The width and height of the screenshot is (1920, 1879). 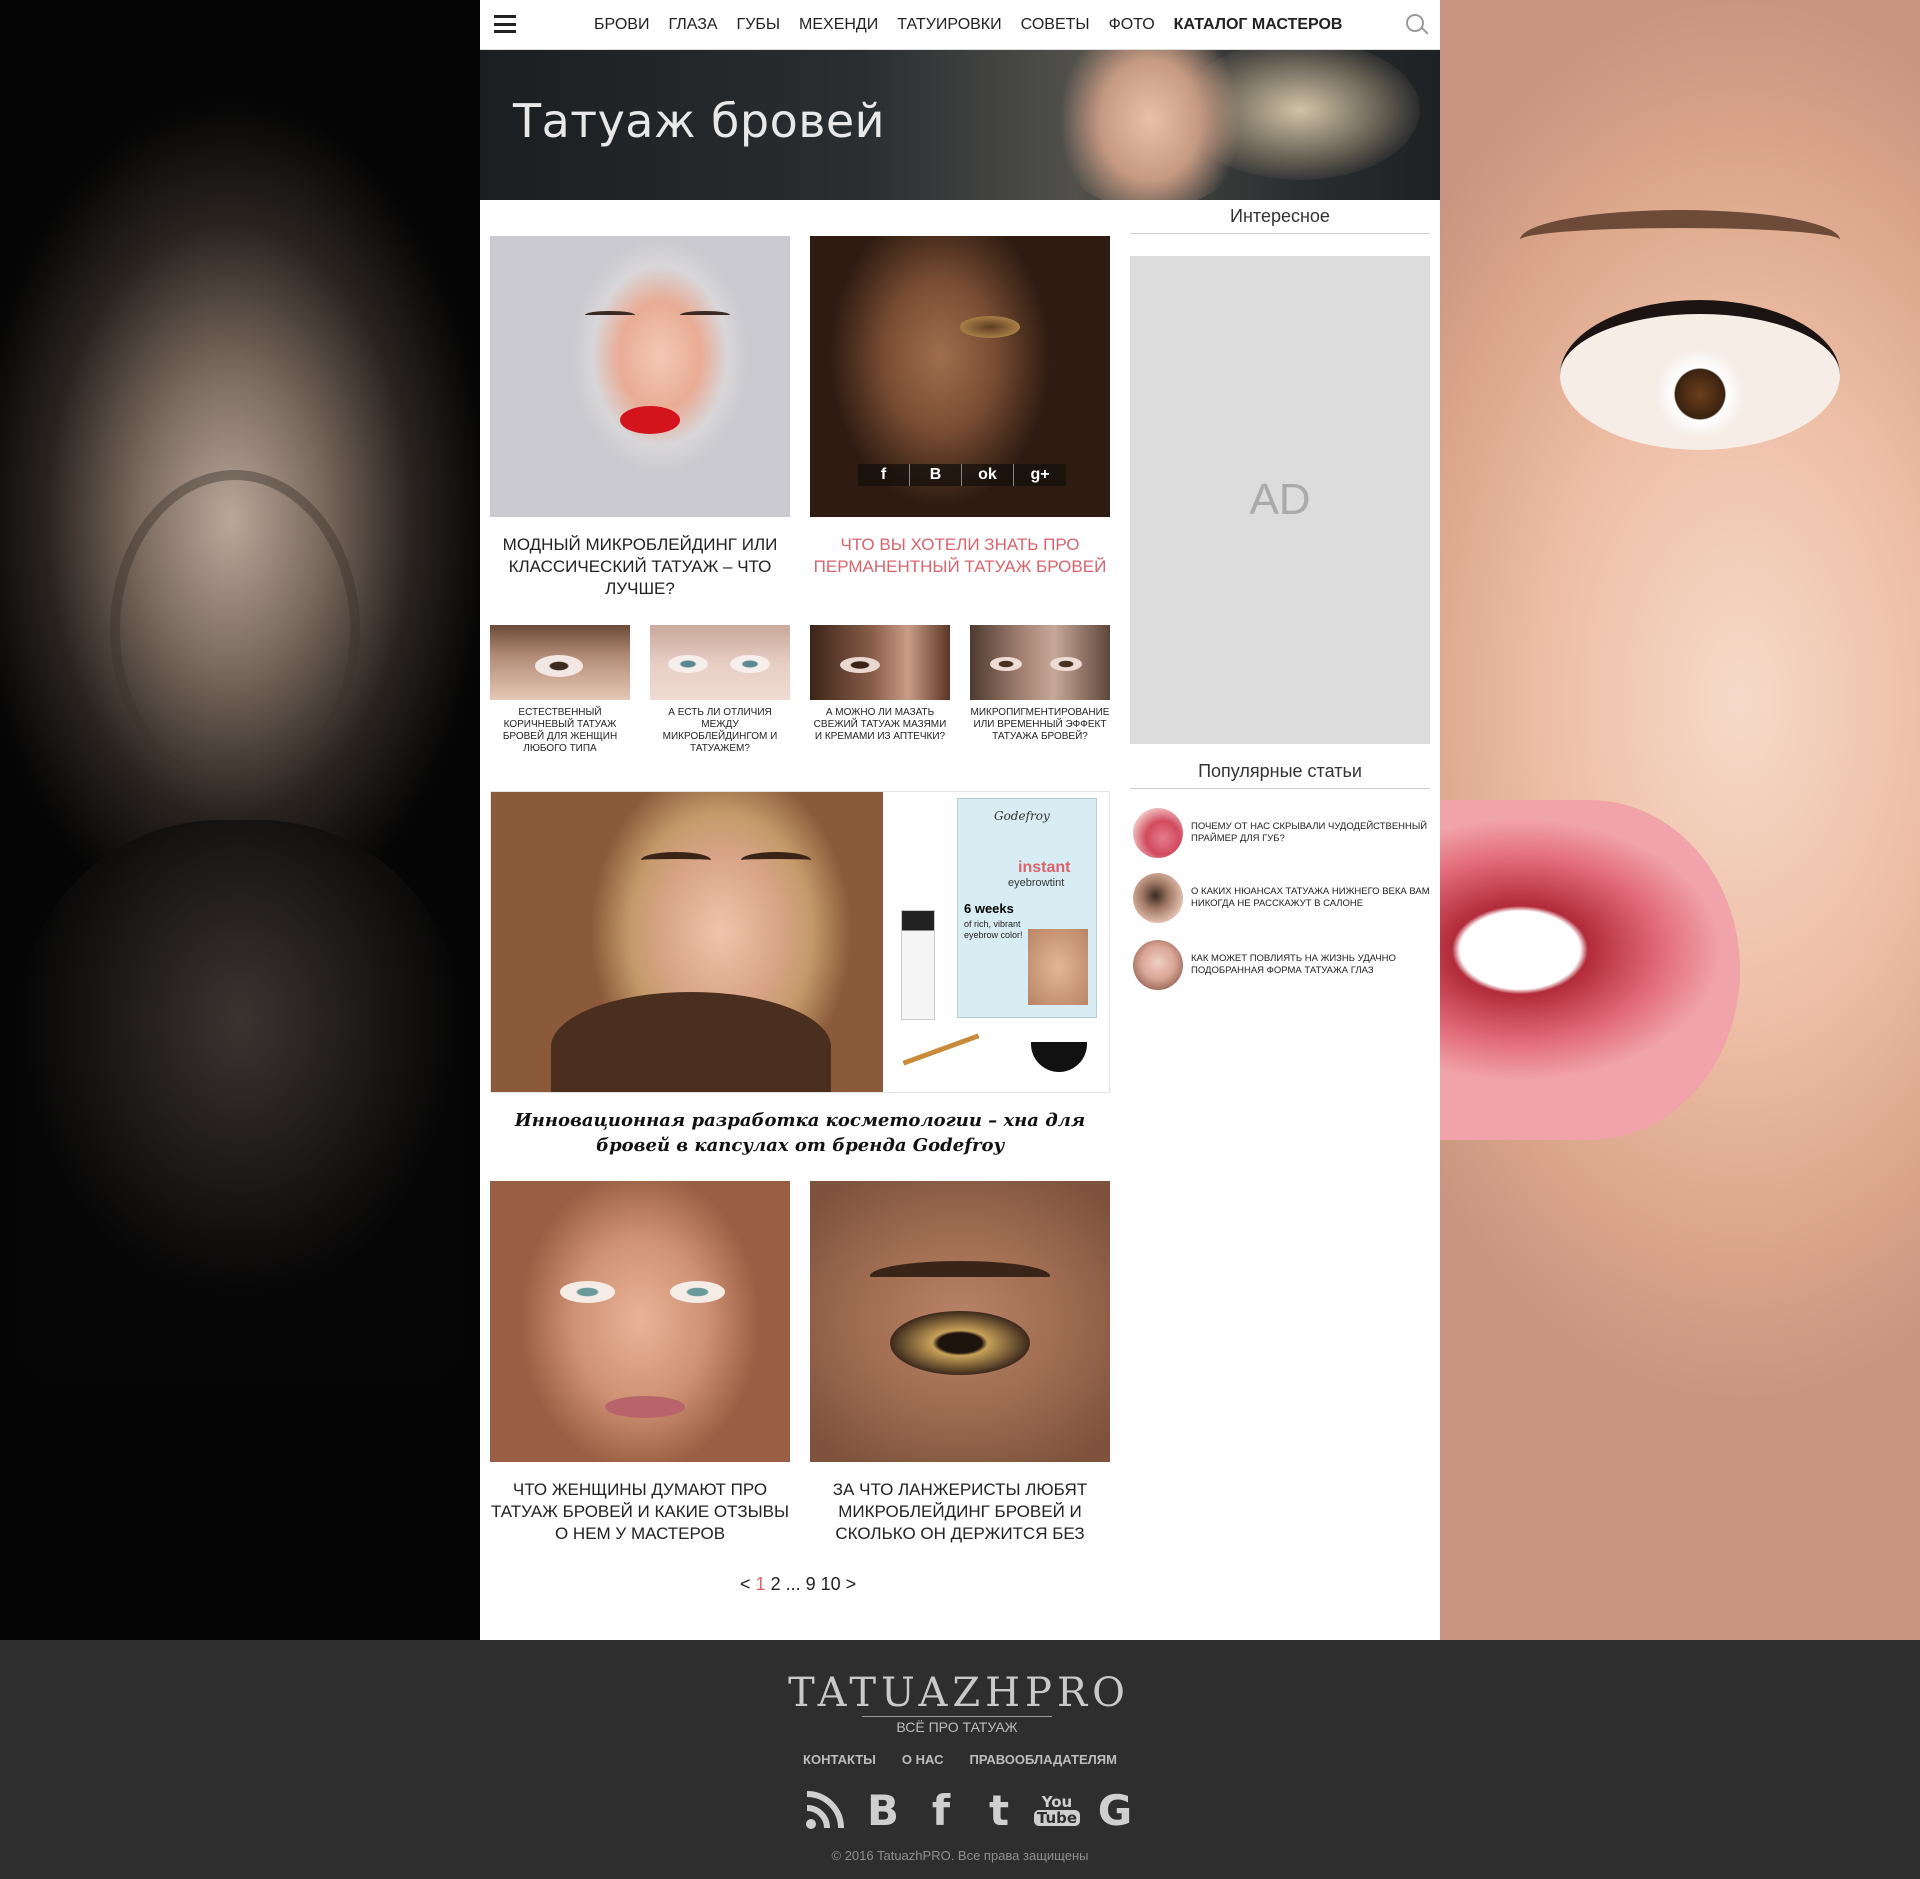 I want to click on popular-heading: Популярные статьи, so click(x=1280, y=775).